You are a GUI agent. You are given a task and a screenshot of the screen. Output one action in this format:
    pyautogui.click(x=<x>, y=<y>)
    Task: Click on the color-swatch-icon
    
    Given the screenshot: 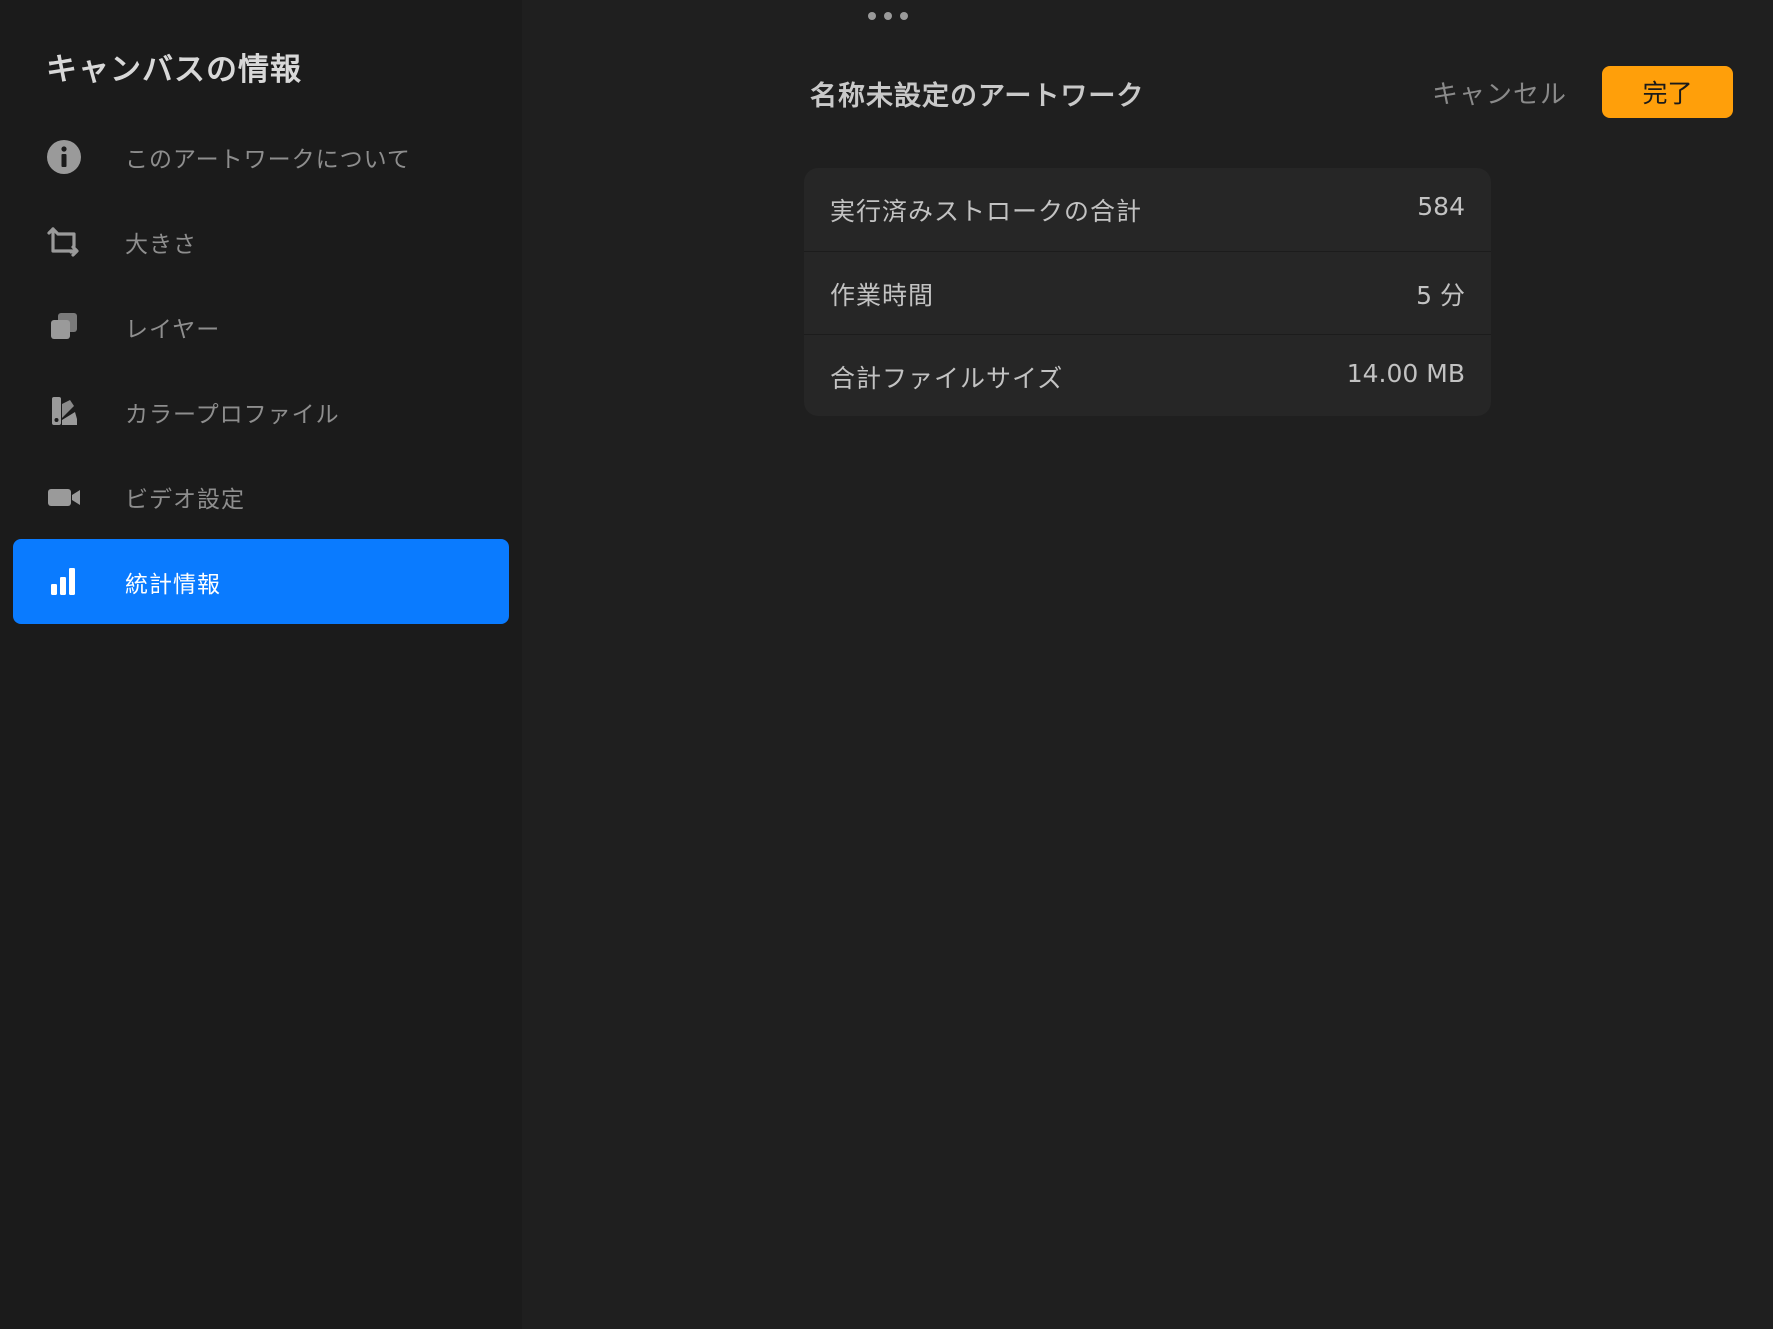 What is the action you would take?
    pyautogui.click(x=64, y=412)
    